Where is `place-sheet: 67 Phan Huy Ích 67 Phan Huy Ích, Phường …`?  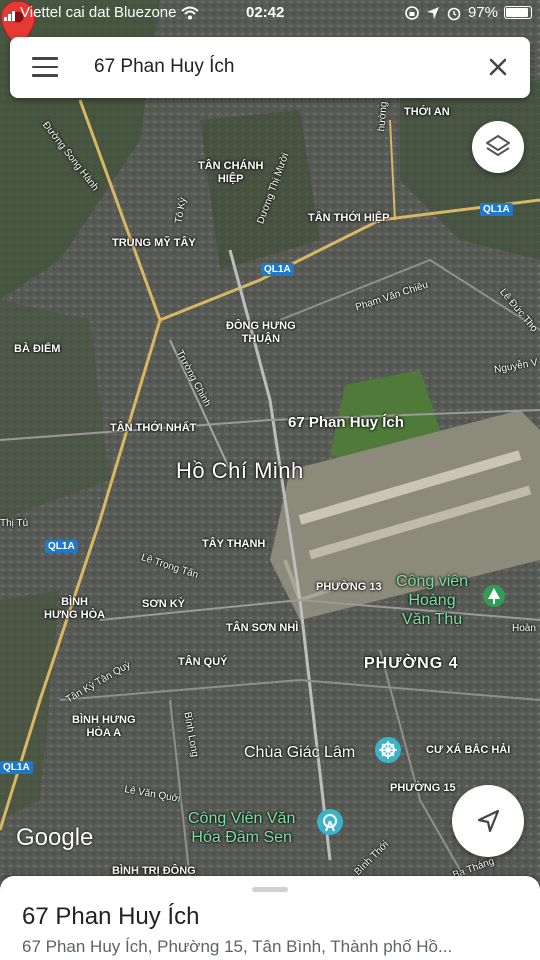 place-sheet: 67 Phan Huy Ích 67 Phan Huy Ích, Phường … is located at coordinates (270, 918).